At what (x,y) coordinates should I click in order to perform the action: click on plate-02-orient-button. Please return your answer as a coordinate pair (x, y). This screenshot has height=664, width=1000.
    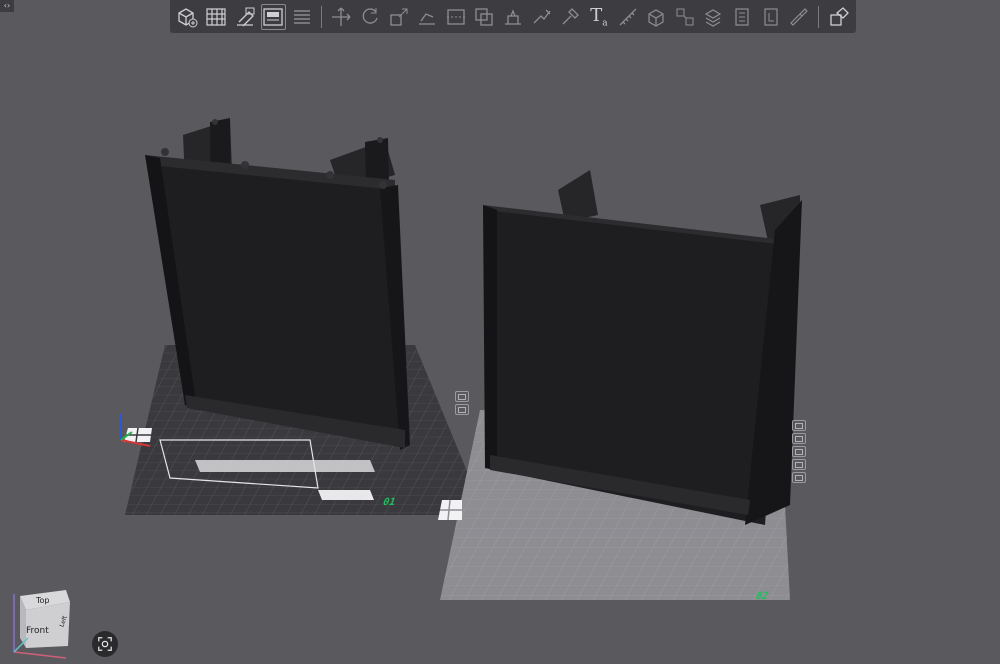
    Looking at the image, I should click on (799, 451).